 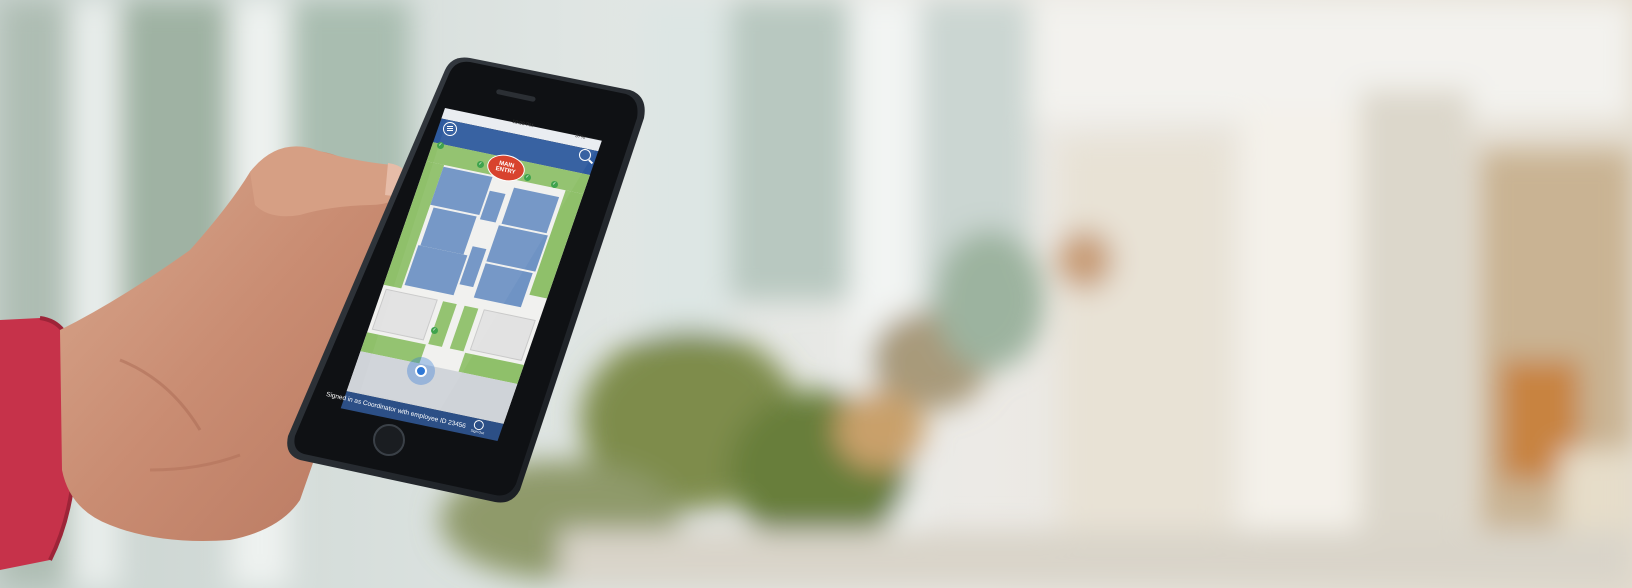 What do you see at coordinates (586, 156) in the screenshot?
I see `search-icon` at bounding box center [586, 156].